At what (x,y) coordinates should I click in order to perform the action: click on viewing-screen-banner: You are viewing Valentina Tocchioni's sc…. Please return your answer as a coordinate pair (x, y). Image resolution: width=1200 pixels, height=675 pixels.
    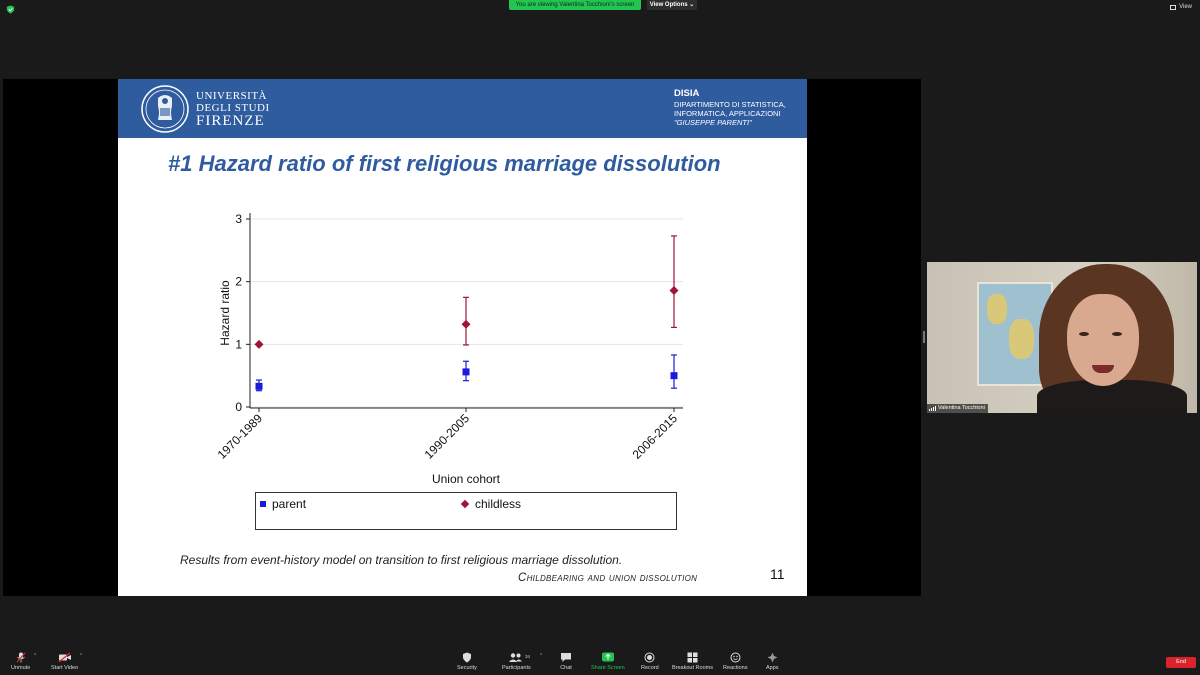
    Looking at the image, I should click on (575, 5).